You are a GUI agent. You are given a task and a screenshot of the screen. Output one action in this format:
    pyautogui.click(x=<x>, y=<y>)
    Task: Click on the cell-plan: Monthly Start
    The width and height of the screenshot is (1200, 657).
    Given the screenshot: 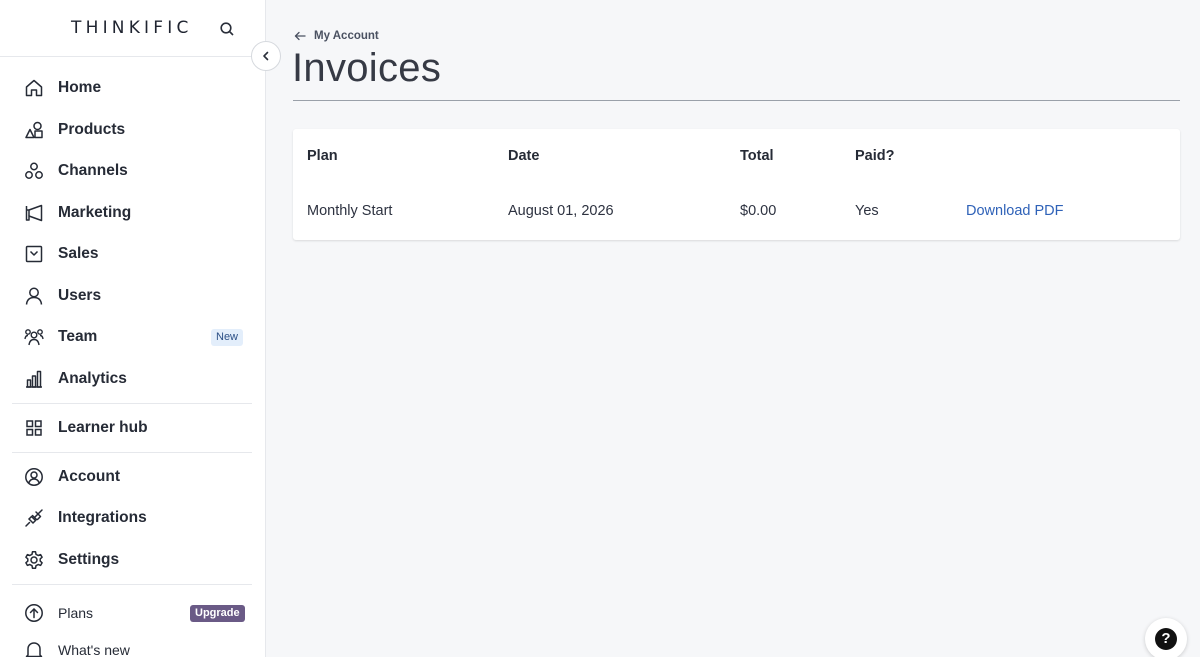 What is the action you would take?
    pyautogui.click(x=350, y=211)
    